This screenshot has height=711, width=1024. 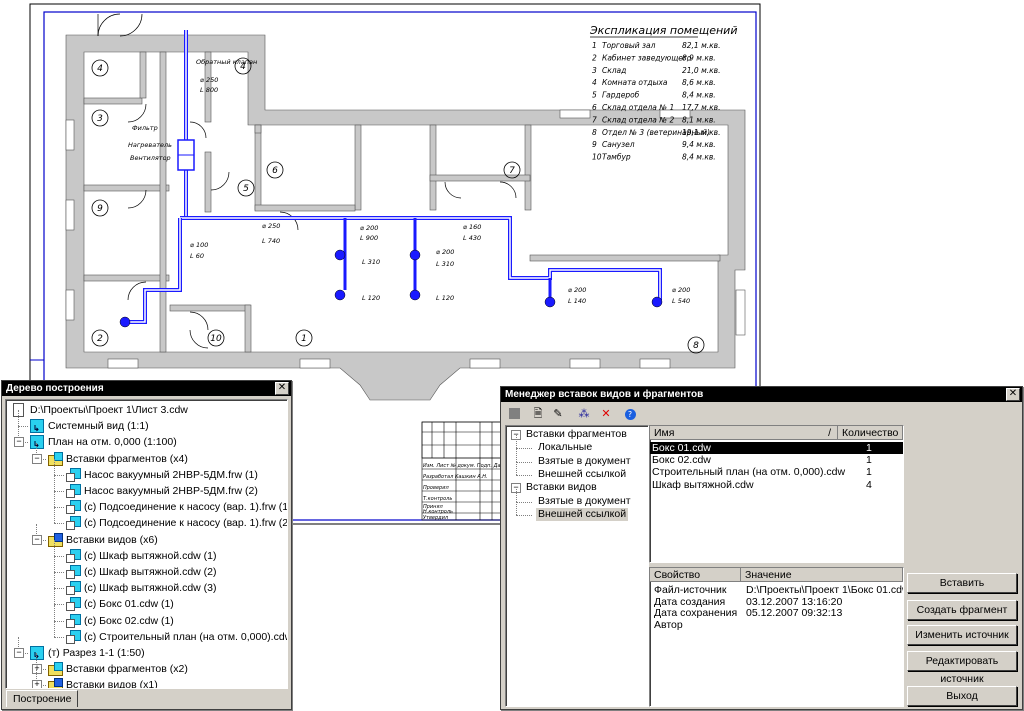 I want to click on list-item: Строительный план (на отм. 0,000).cdw 1, so click(x=776, y=472).